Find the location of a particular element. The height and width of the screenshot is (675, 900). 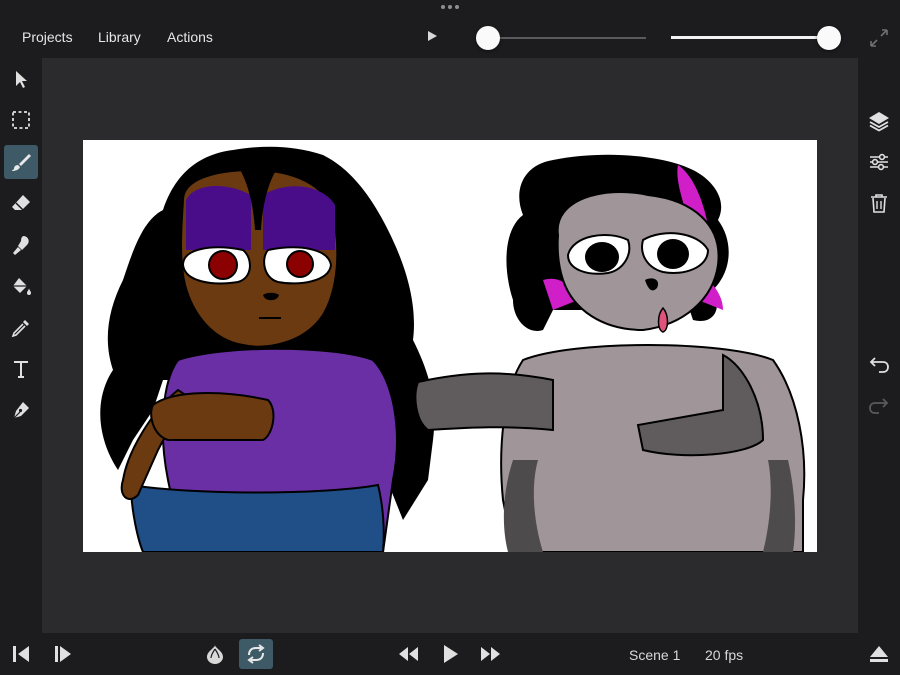

fill-tool is located at coordinates (21, 286).